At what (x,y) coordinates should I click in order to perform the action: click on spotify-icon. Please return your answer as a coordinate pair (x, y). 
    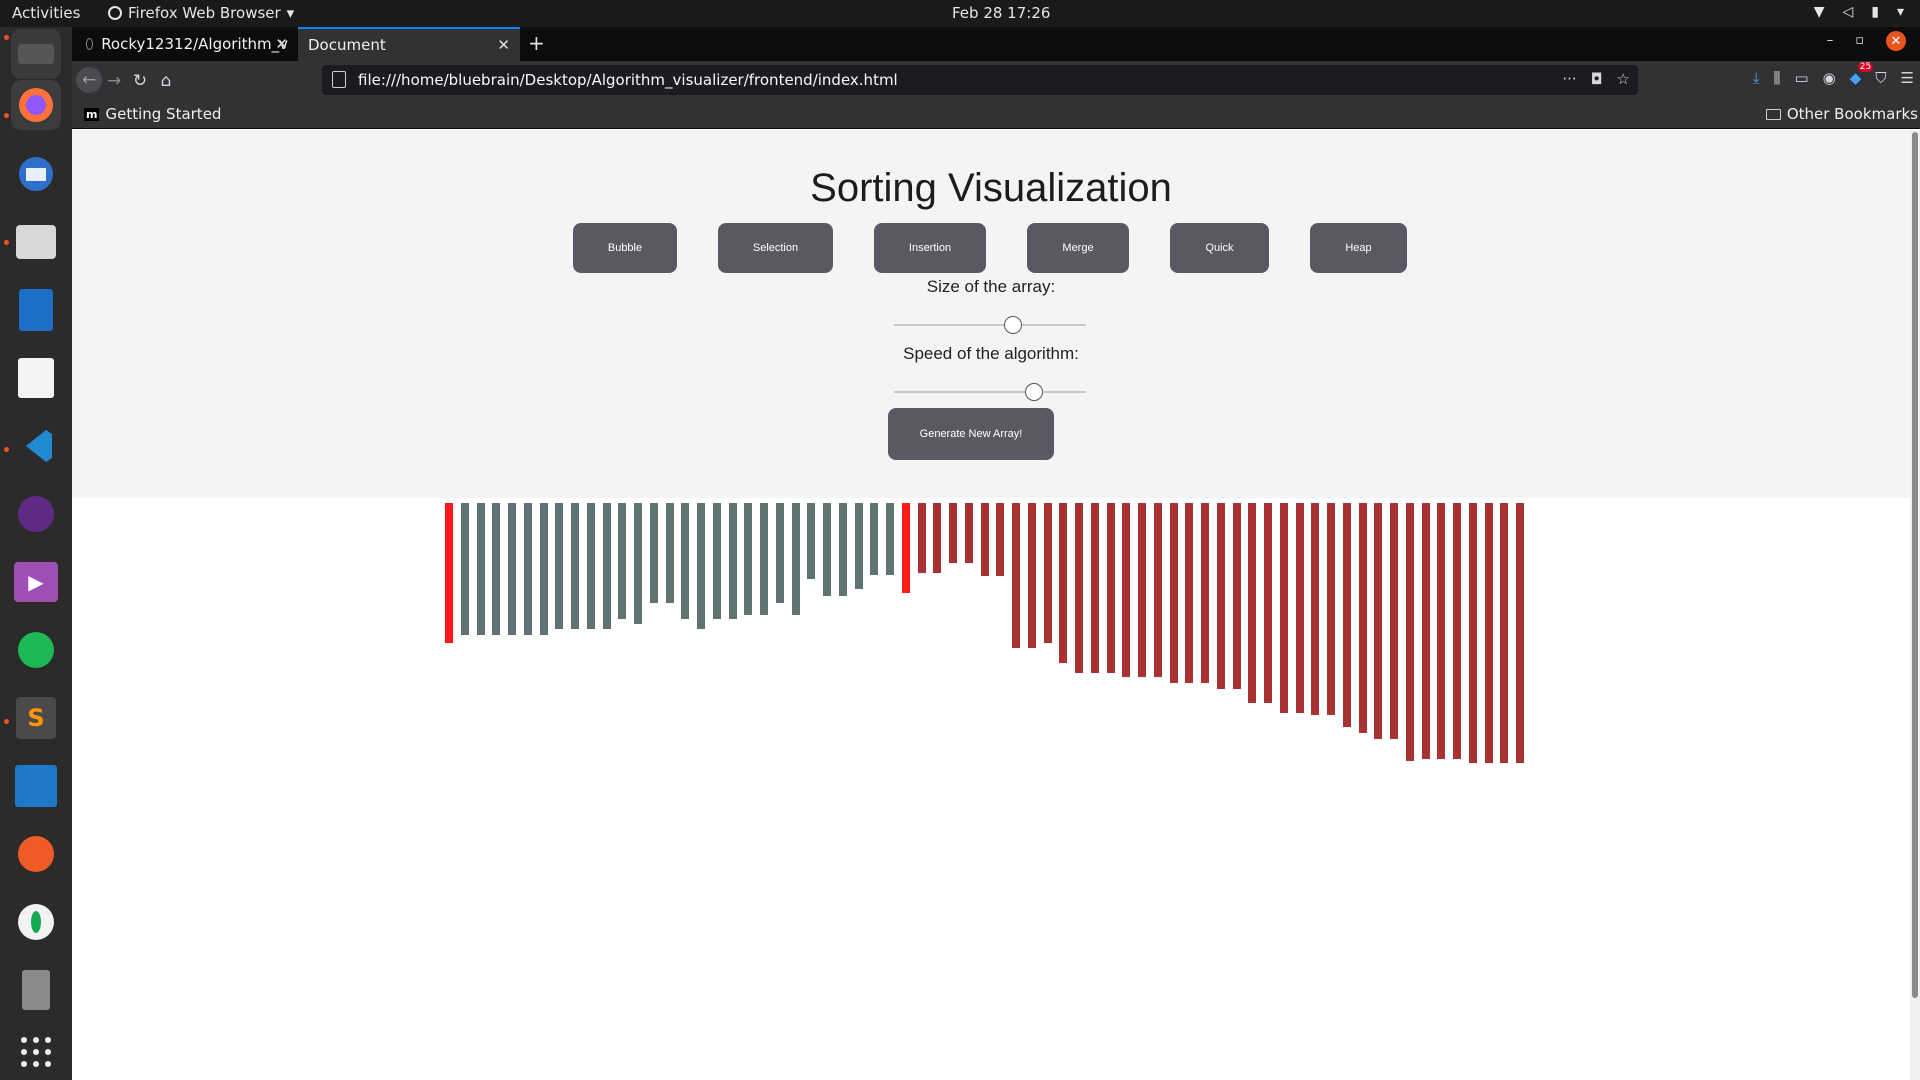
    Looking at the image, I should click on (36, 650).